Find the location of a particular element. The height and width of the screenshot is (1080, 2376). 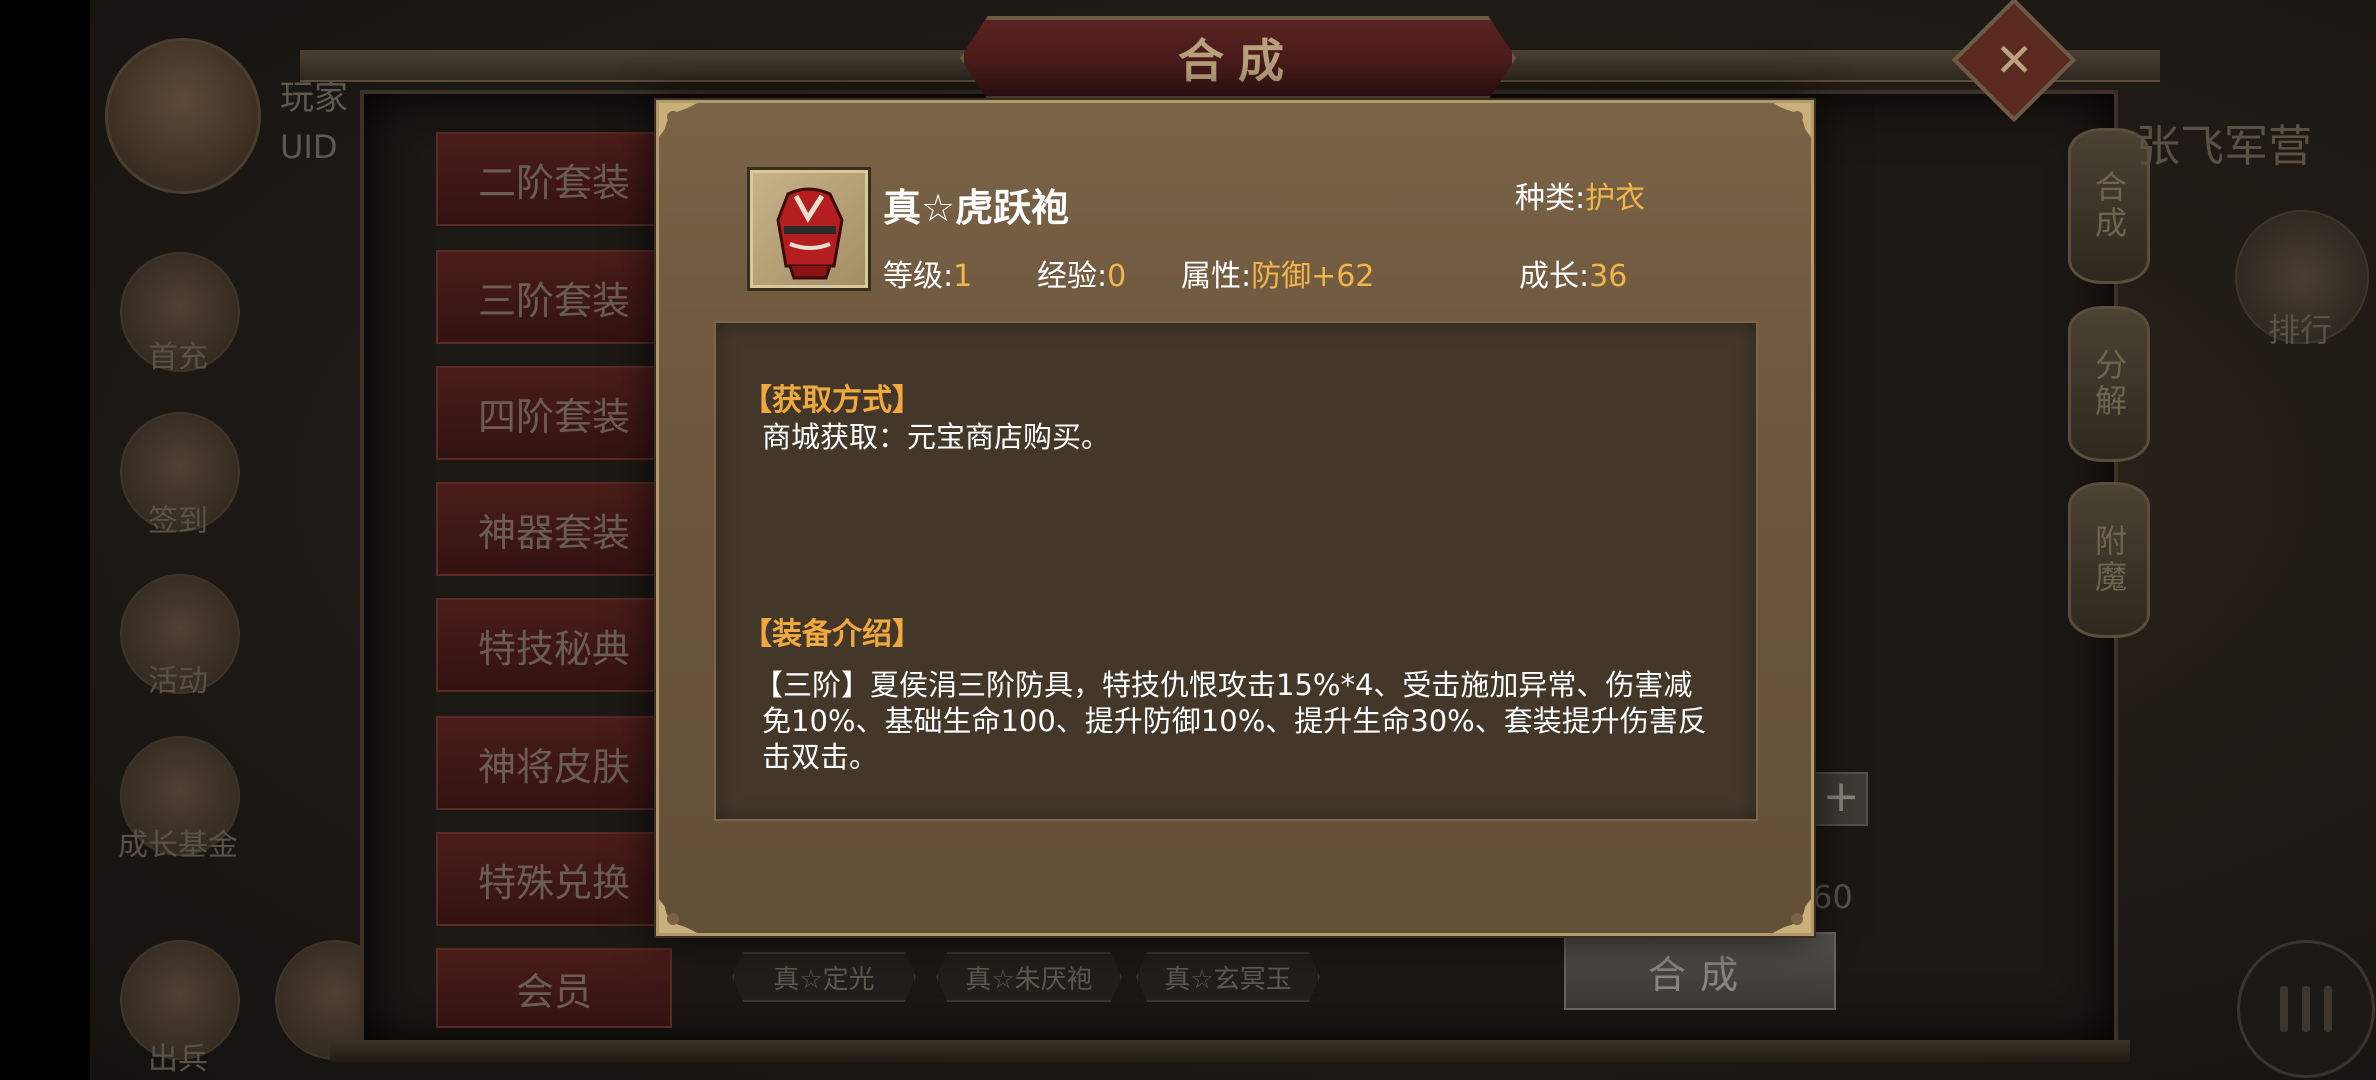

item-attribute: 属性:防御+62 is located at coordinates (1277, 273).